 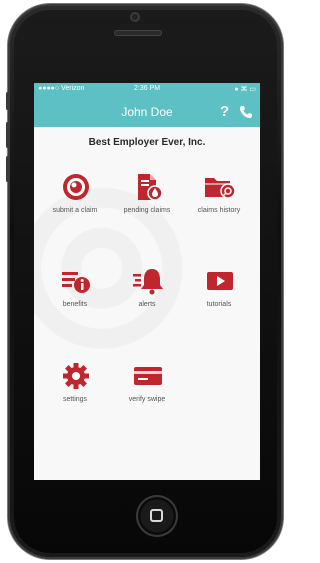 I want to click on tile-label: benefits, so click(x=75, y=304).